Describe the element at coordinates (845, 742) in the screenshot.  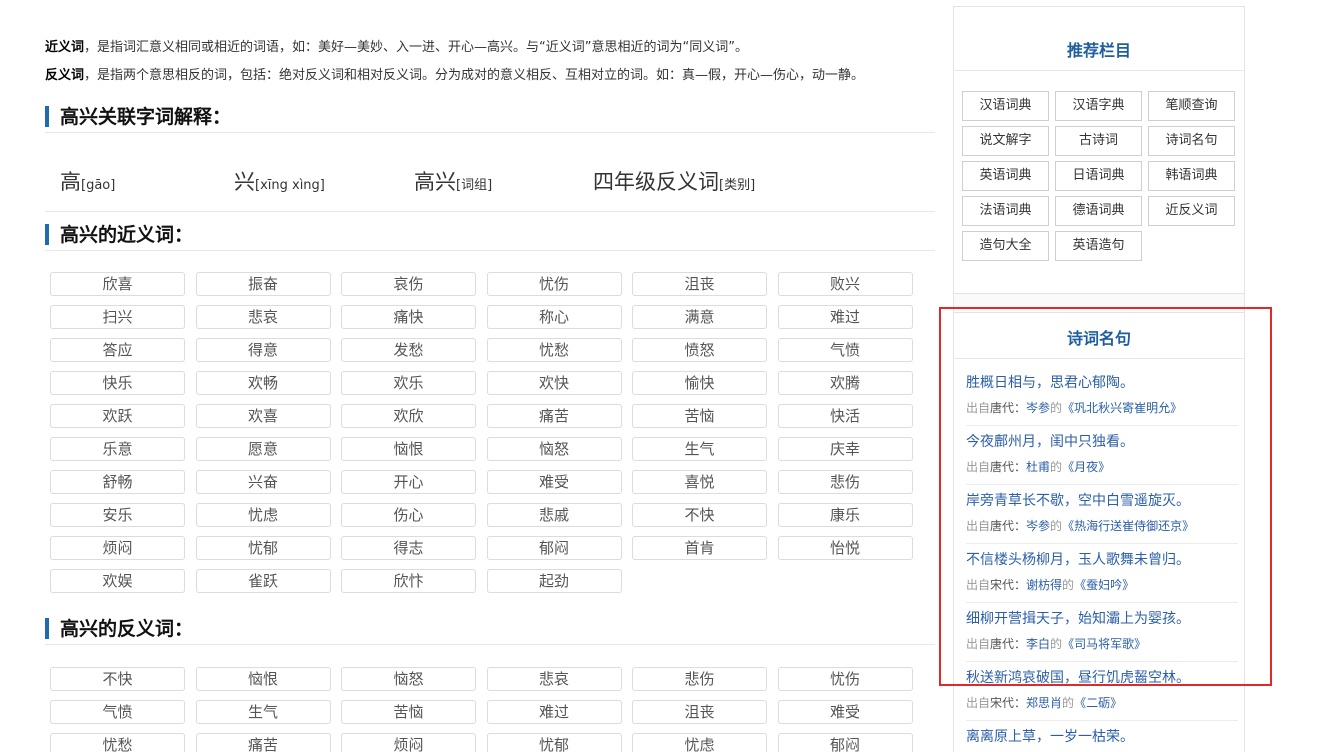
I see `antonym-word-link: 郁闷` at that location.